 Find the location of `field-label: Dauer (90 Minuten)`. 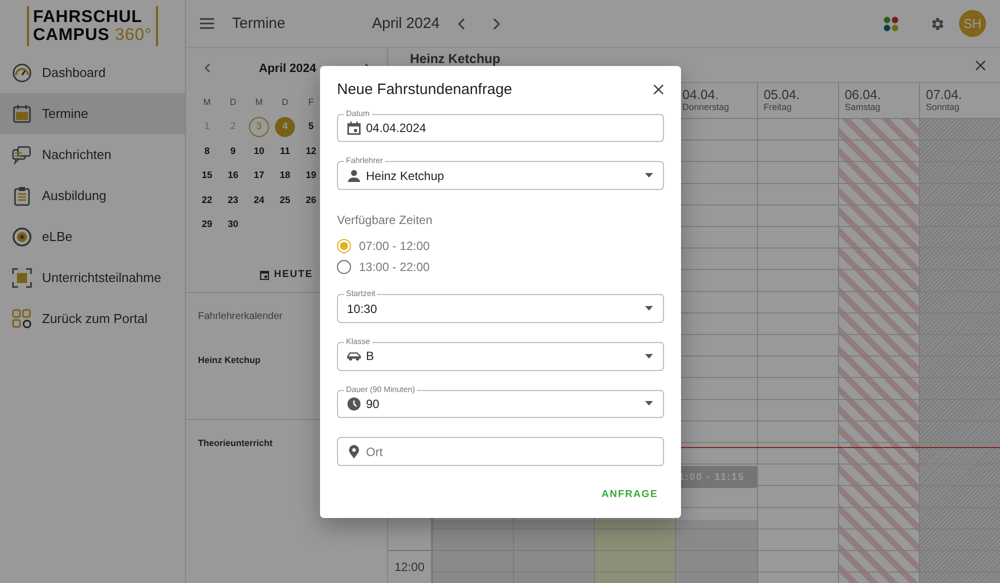

field-label: Dauer (90 Minuten) is located at coordinates (380, 389).